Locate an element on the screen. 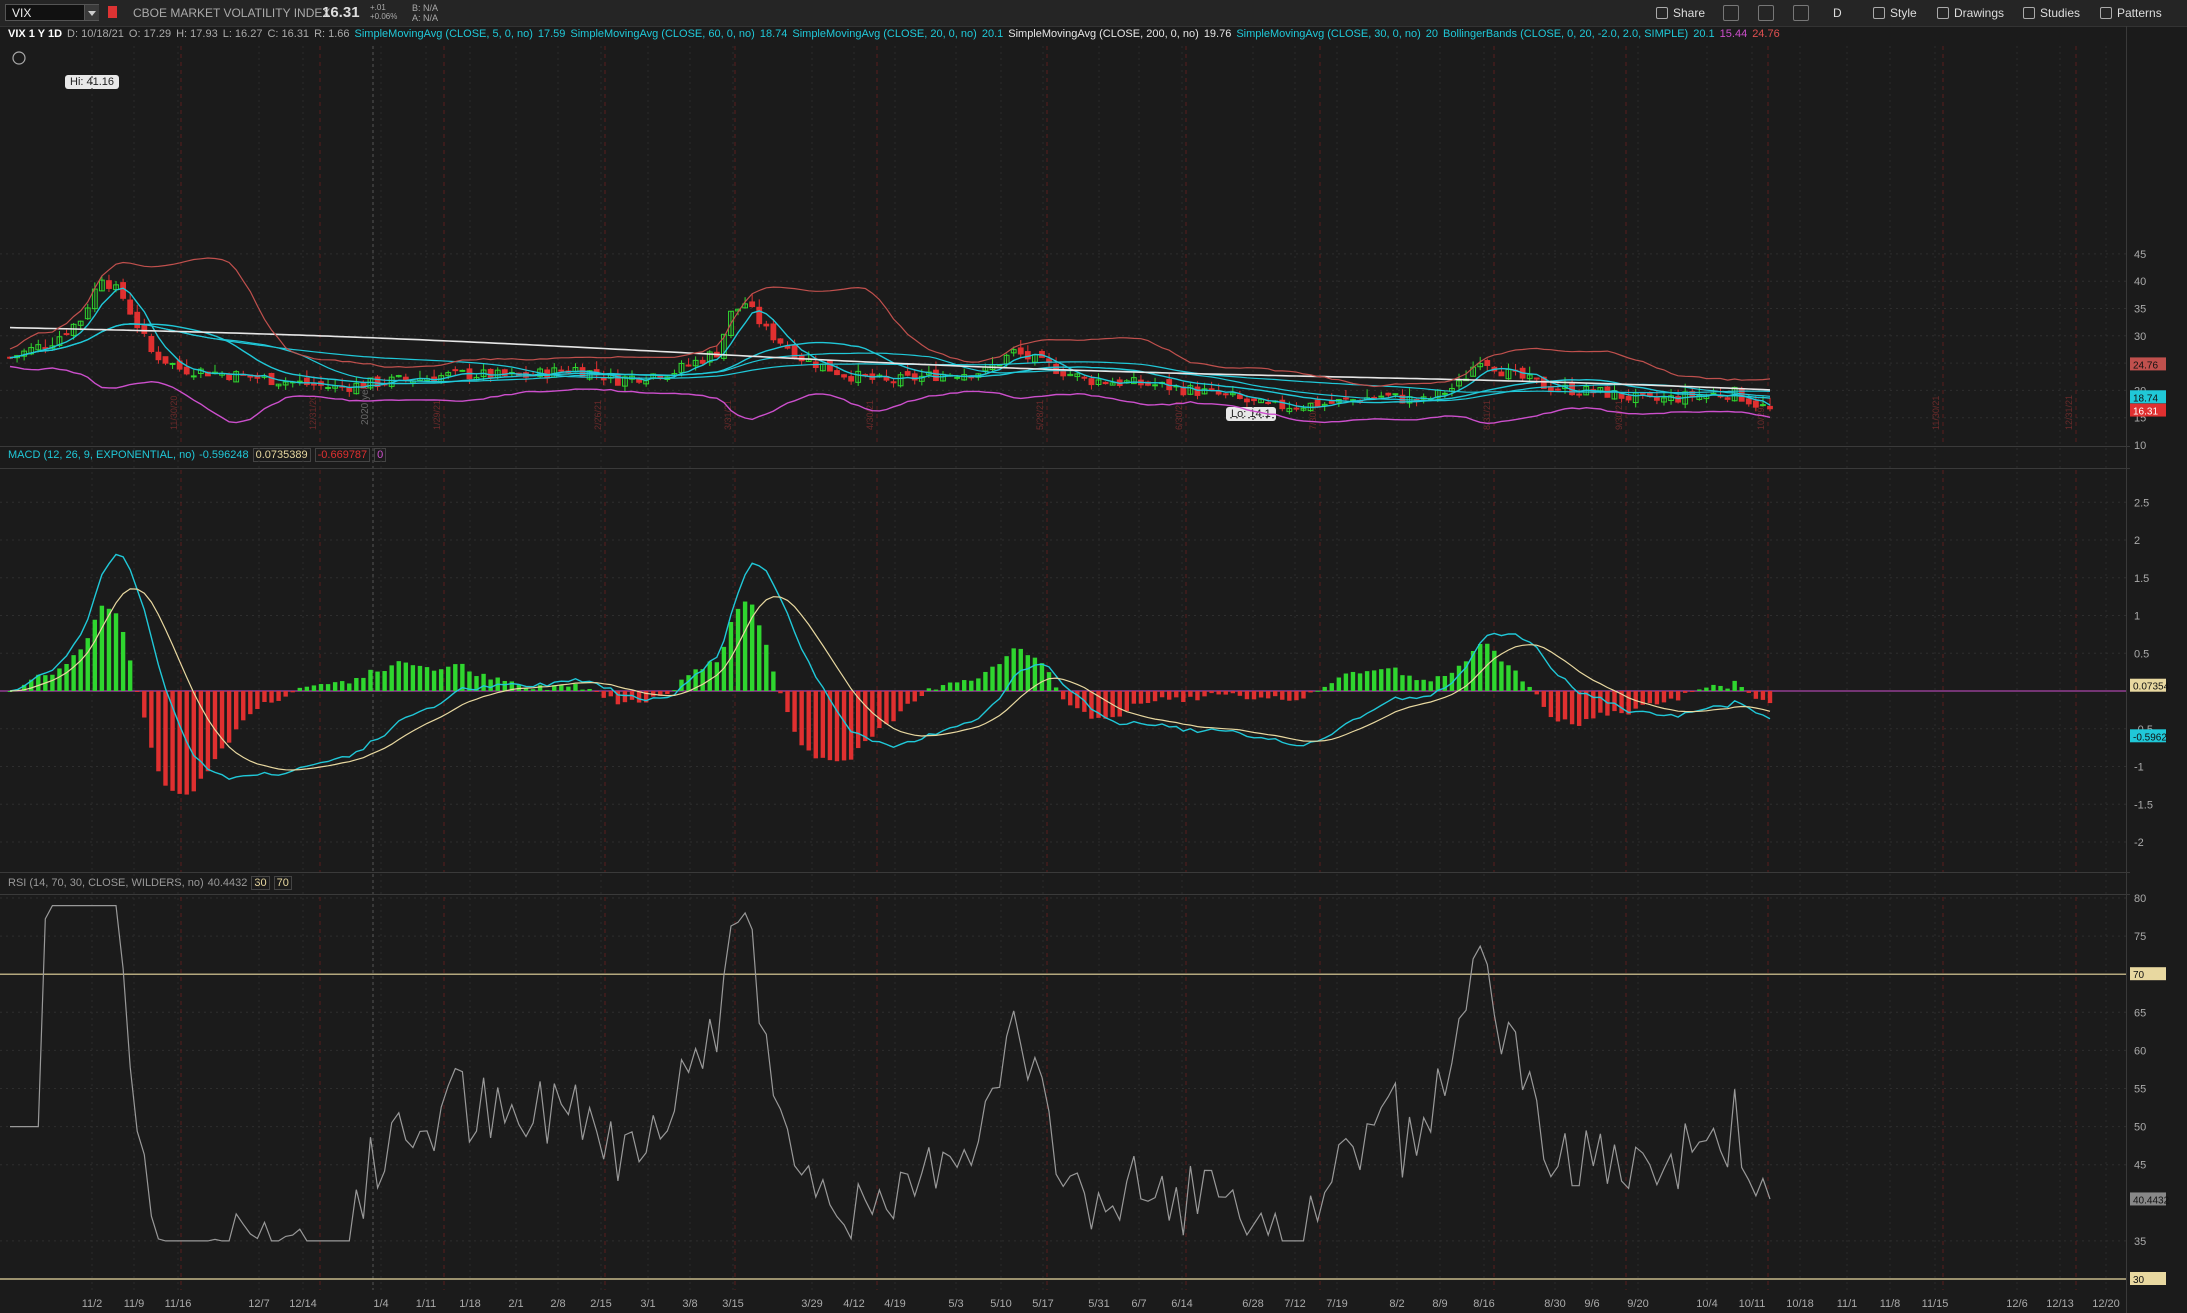 This screenshot has height=1313, width=2187. month-date-label: 11/30/20 is located at coordinates (174, 413).